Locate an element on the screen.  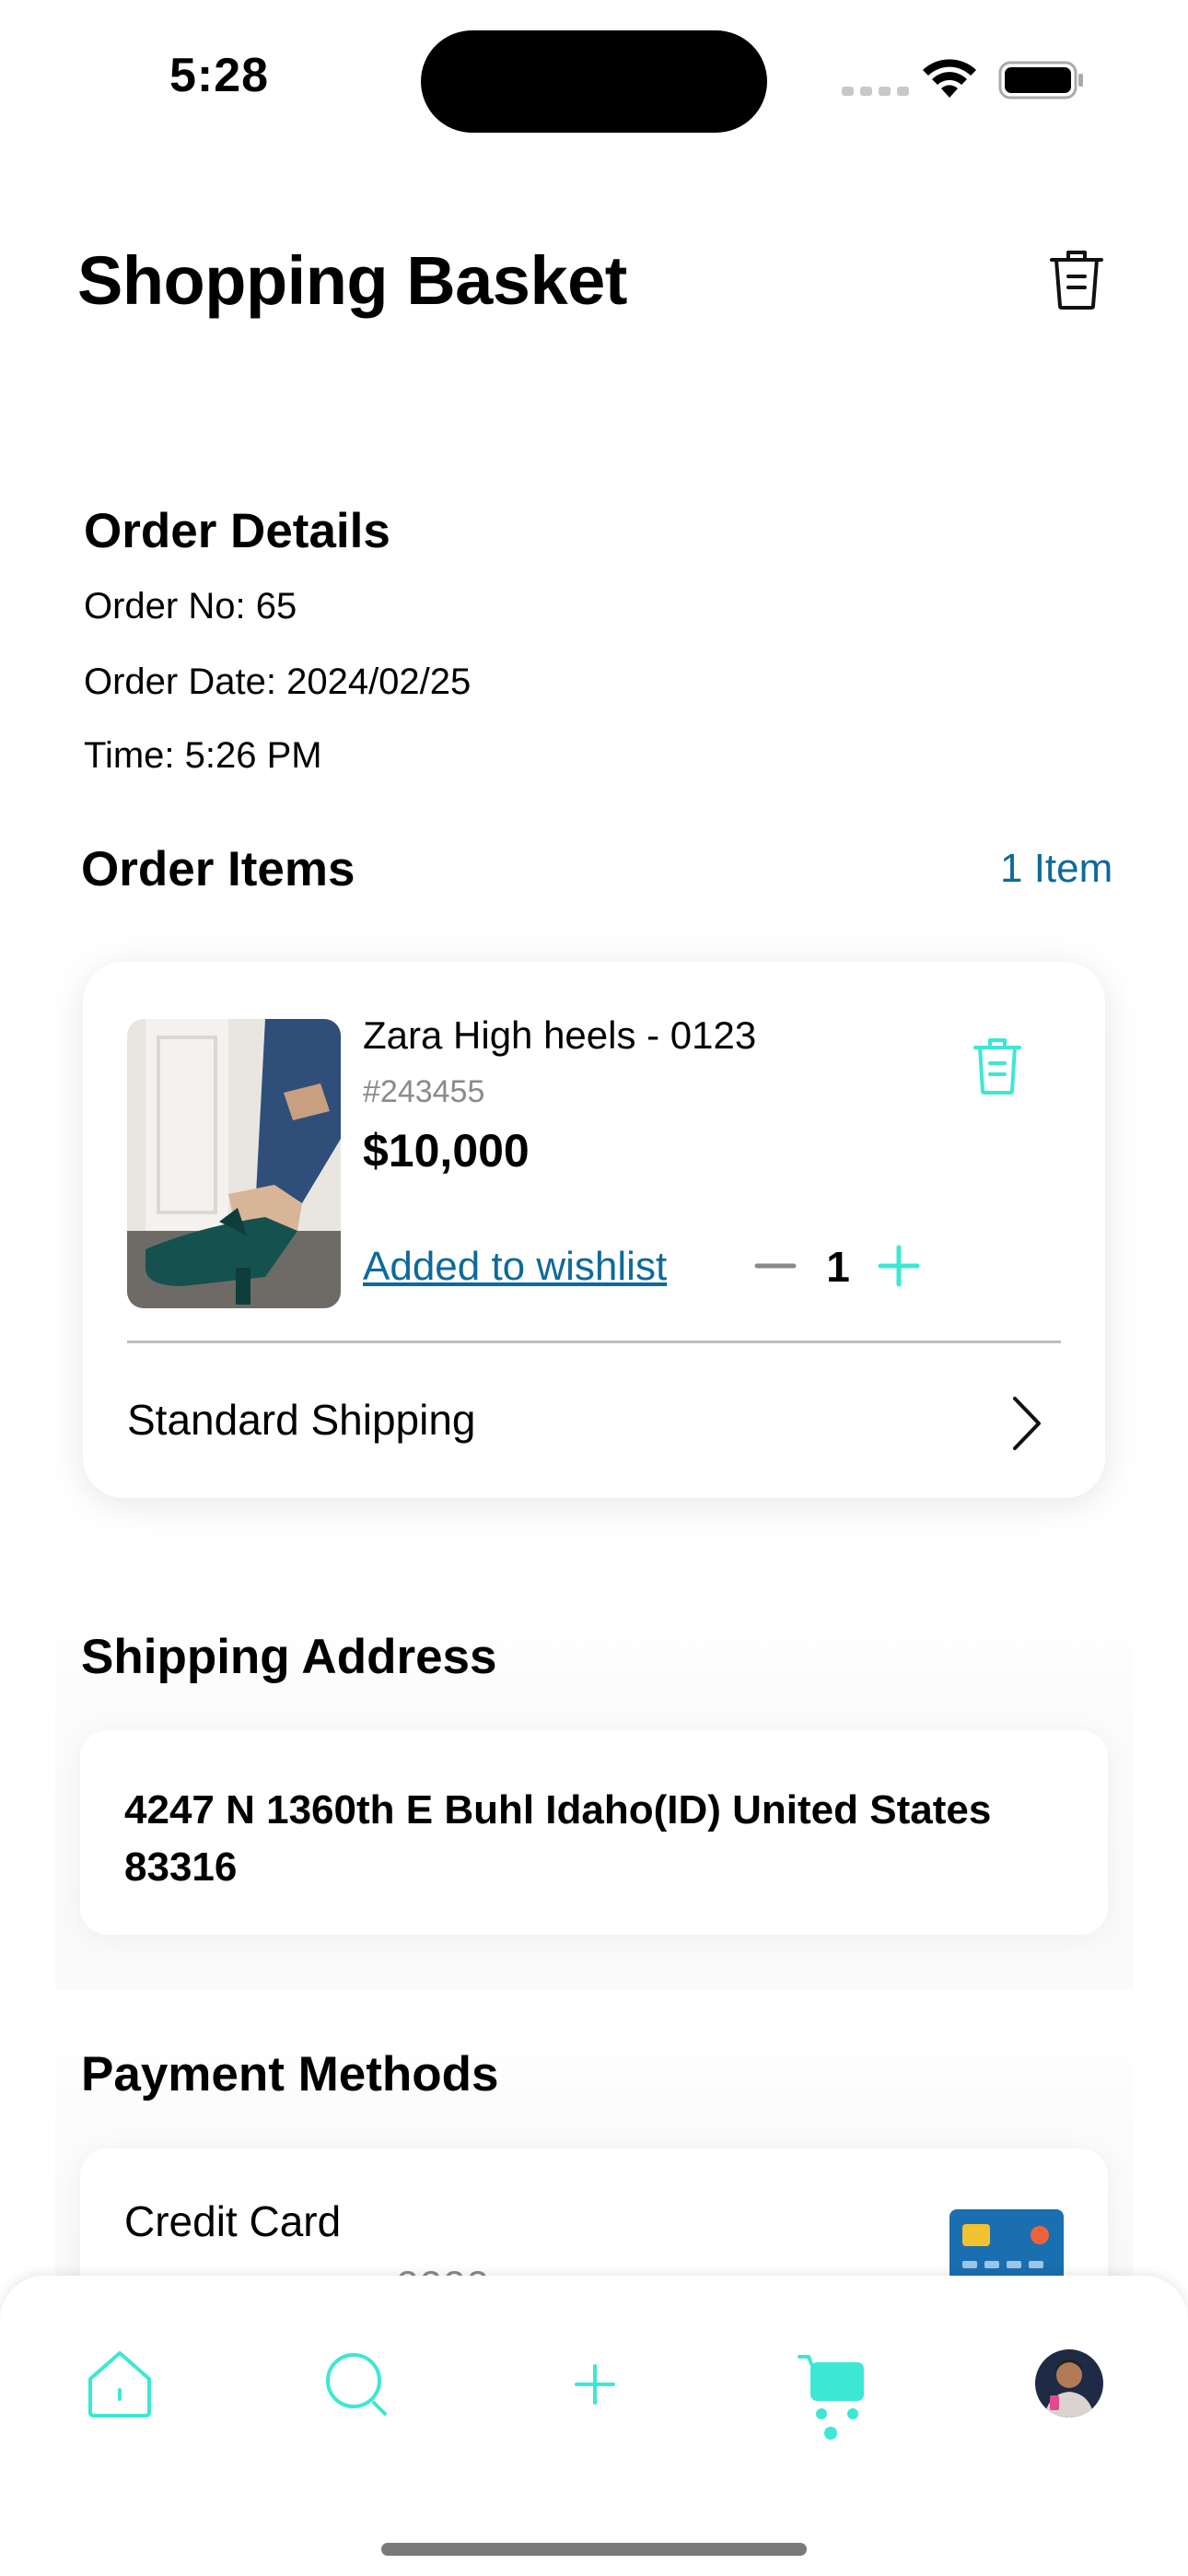
items-count: 1 Item is located at coordinates (1056, 868).